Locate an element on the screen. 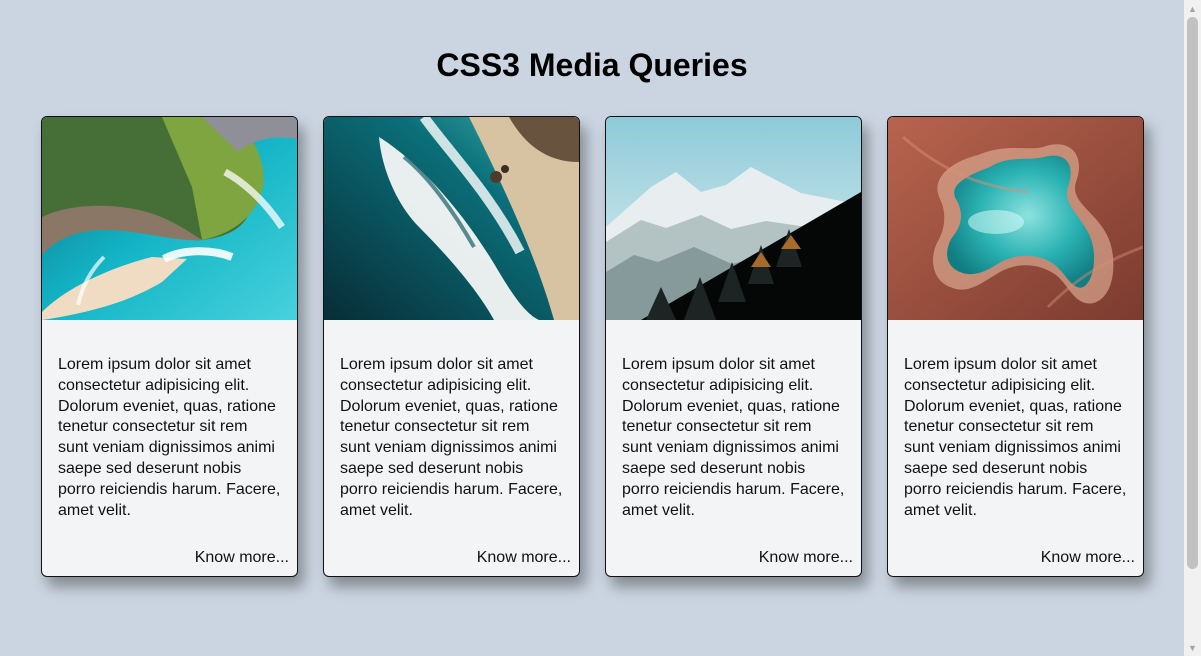 This screenshot has width=1201, height=656. scroll-down-arrow-icon: ▼ is located at coordinates (1192, 647).